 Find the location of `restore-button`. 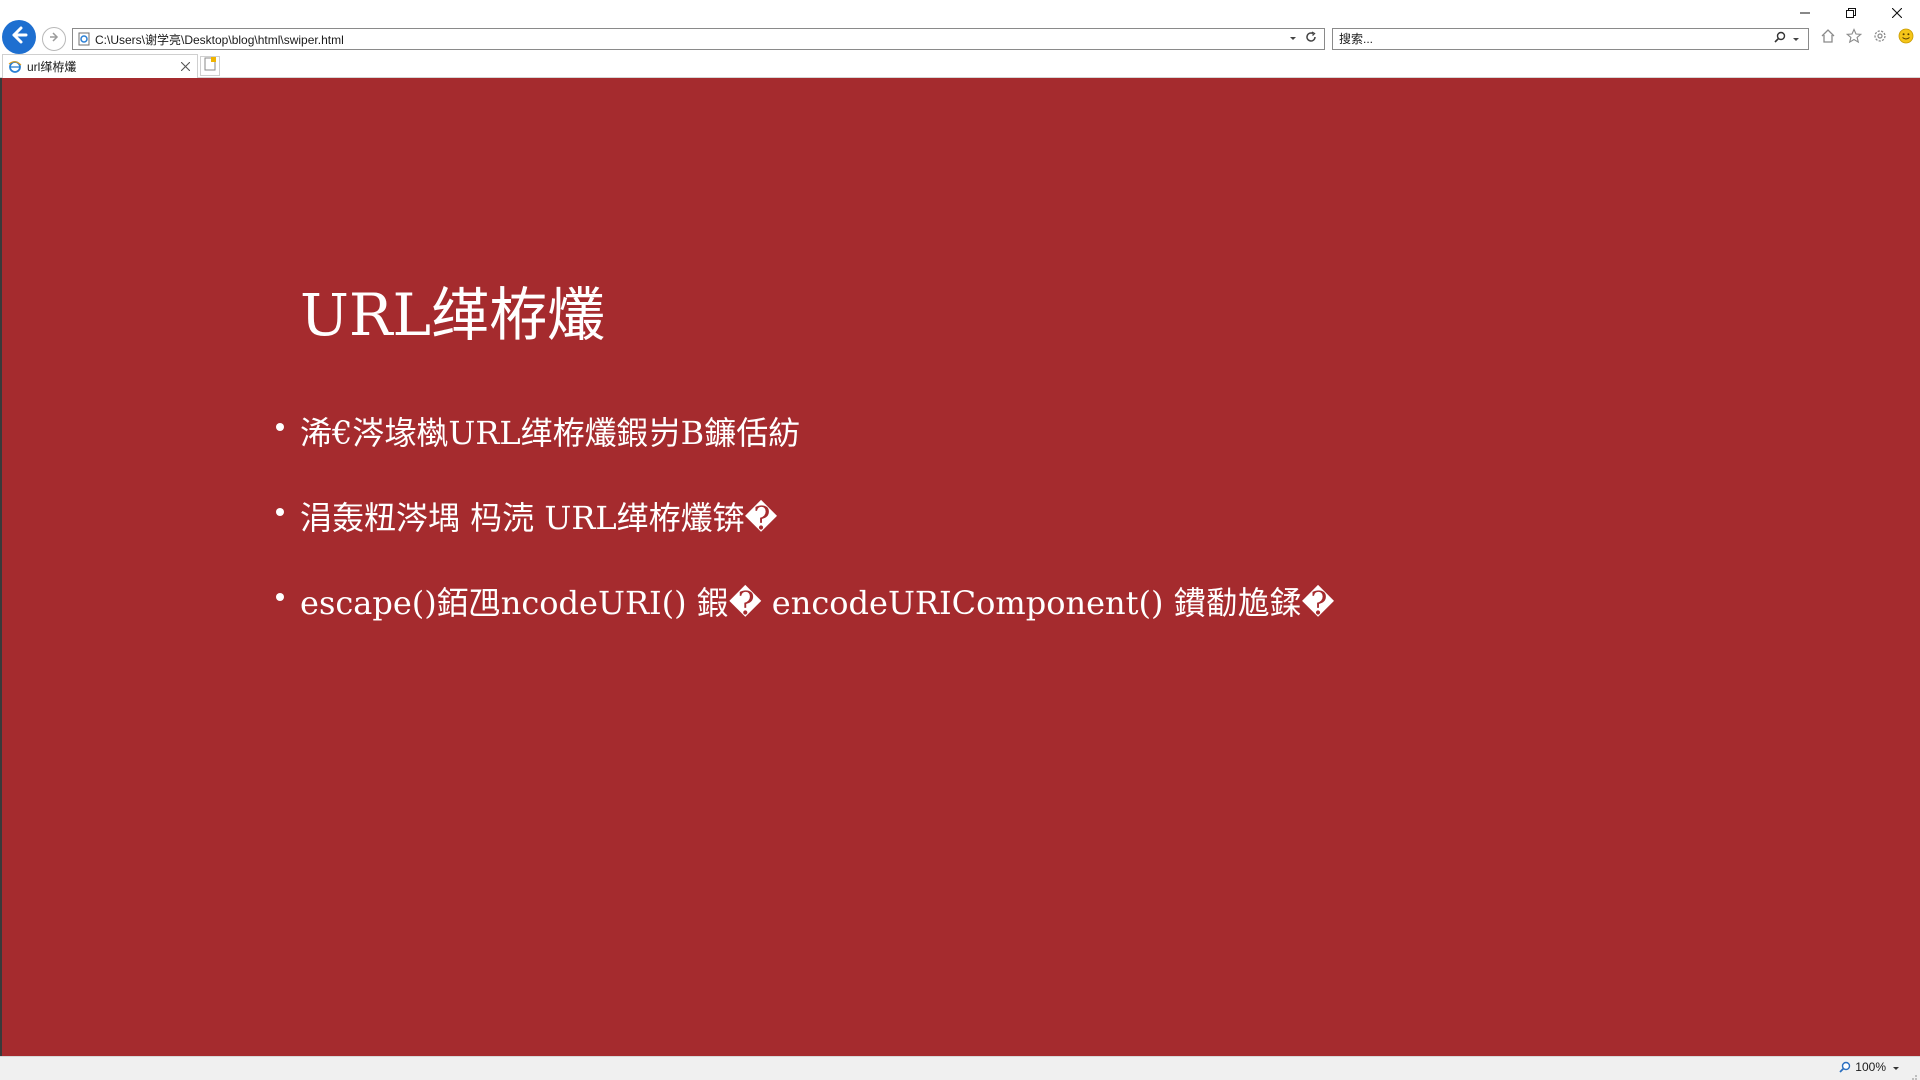

restore-button is located at coordinates (1851, 14).